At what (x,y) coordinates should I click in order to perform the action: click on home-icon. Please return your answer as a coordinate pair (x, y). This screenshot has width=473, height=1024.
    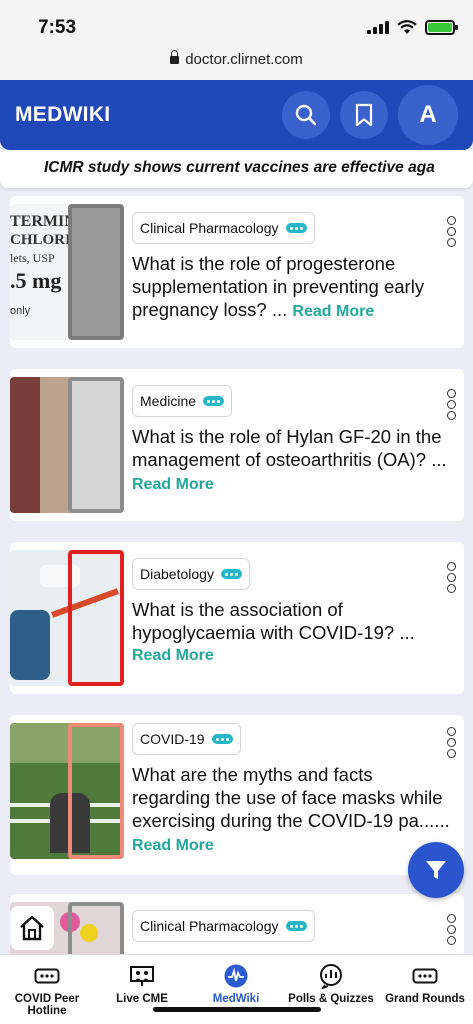
    Looking at the image, I should click on (32, 928).